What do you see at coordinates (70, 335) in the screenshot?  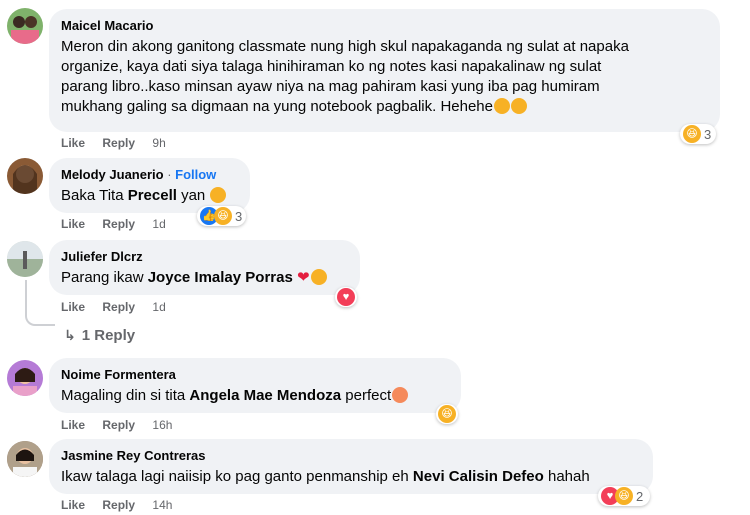 I see `reply-arrow-icon: ↳` at bounding box center [70, 335].